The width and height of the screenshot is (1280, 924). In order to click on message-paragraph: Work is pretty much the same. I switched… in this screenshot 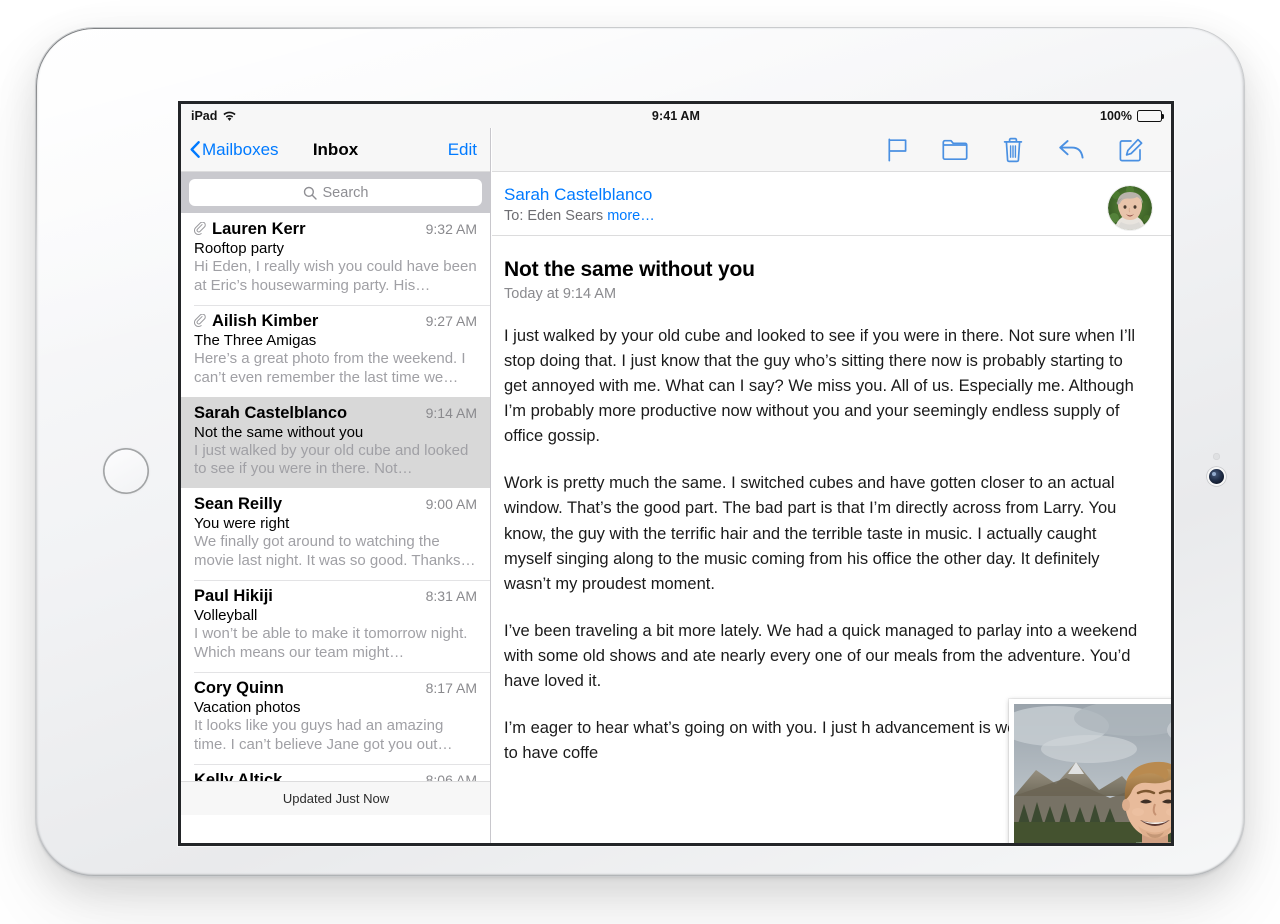, I will do `click(810, 533)`.